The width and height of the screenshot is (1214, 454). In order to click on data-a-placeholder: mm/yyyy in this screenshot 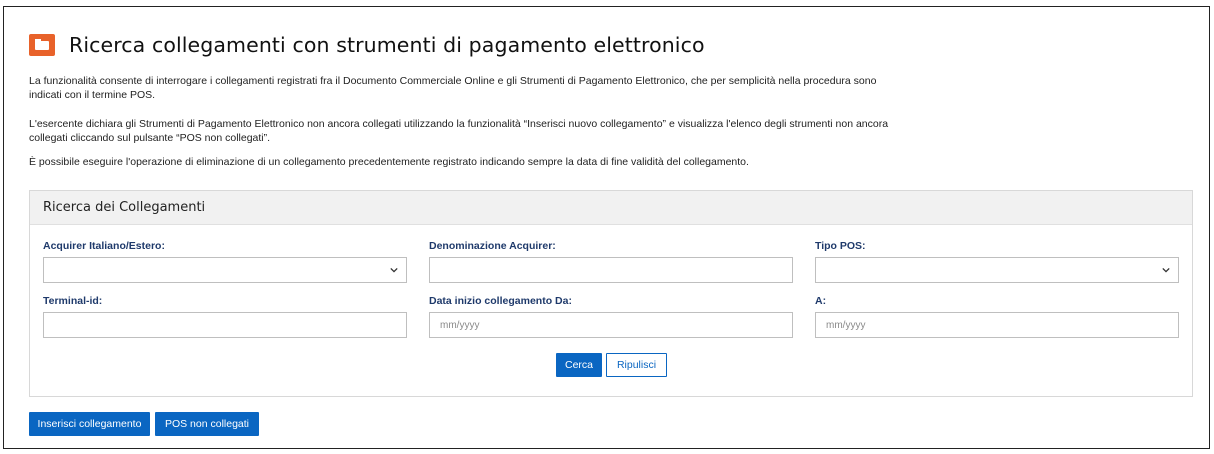, I will do `click(846, 325)`.